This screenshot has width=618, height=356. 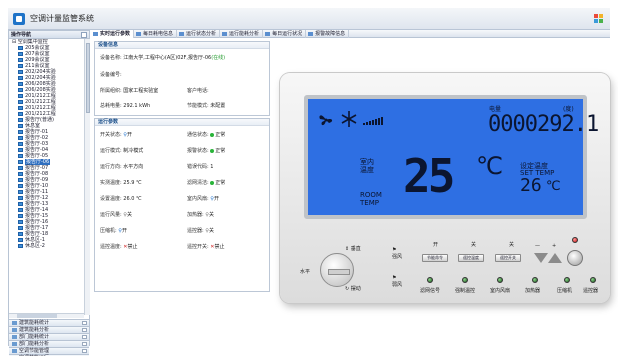 What do you see at coordinates (512, 245) in the screenshot?
I see `remote-switch-state: 关` at bounding box center [512, 245].